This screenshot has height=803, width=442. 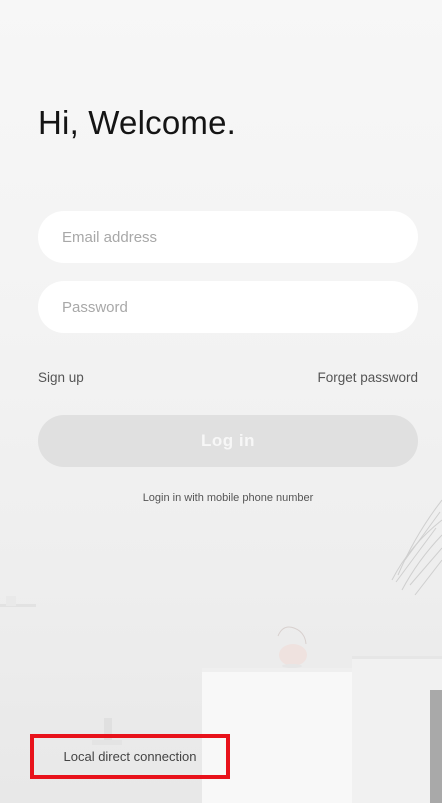 I want to click on forget-password-link: Forget password, so click(x=367, y=377).